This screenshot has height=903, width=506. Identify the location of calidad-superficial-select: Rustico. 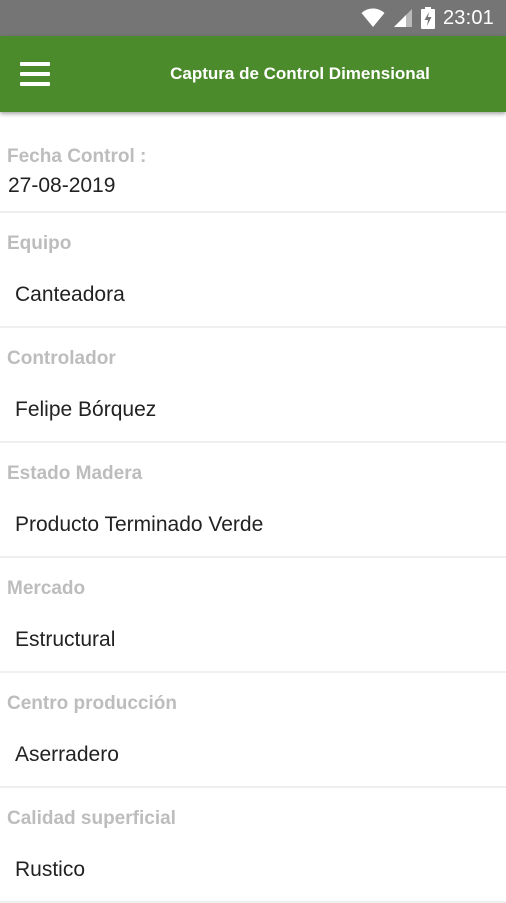
(50, 870).